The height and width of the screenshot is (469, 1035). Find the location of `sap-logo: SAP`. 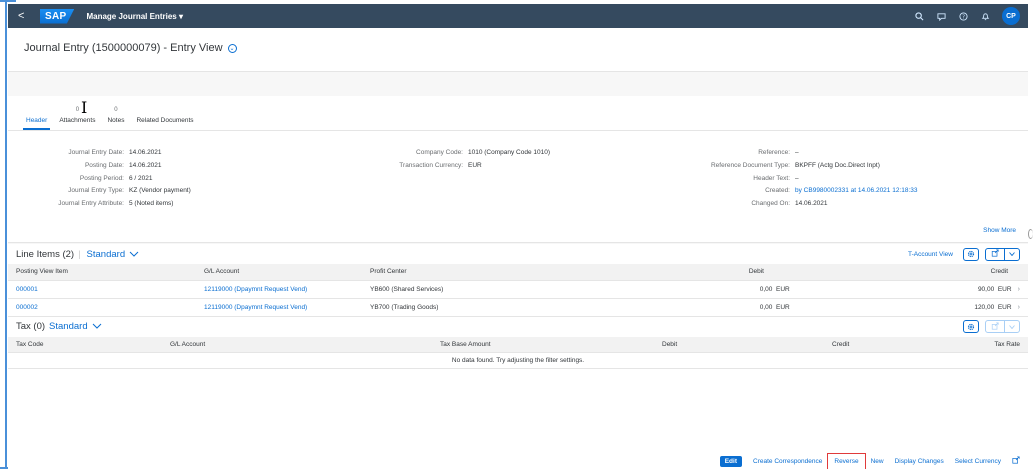

sap-logo: SAP is located at coordinates (57, 16).